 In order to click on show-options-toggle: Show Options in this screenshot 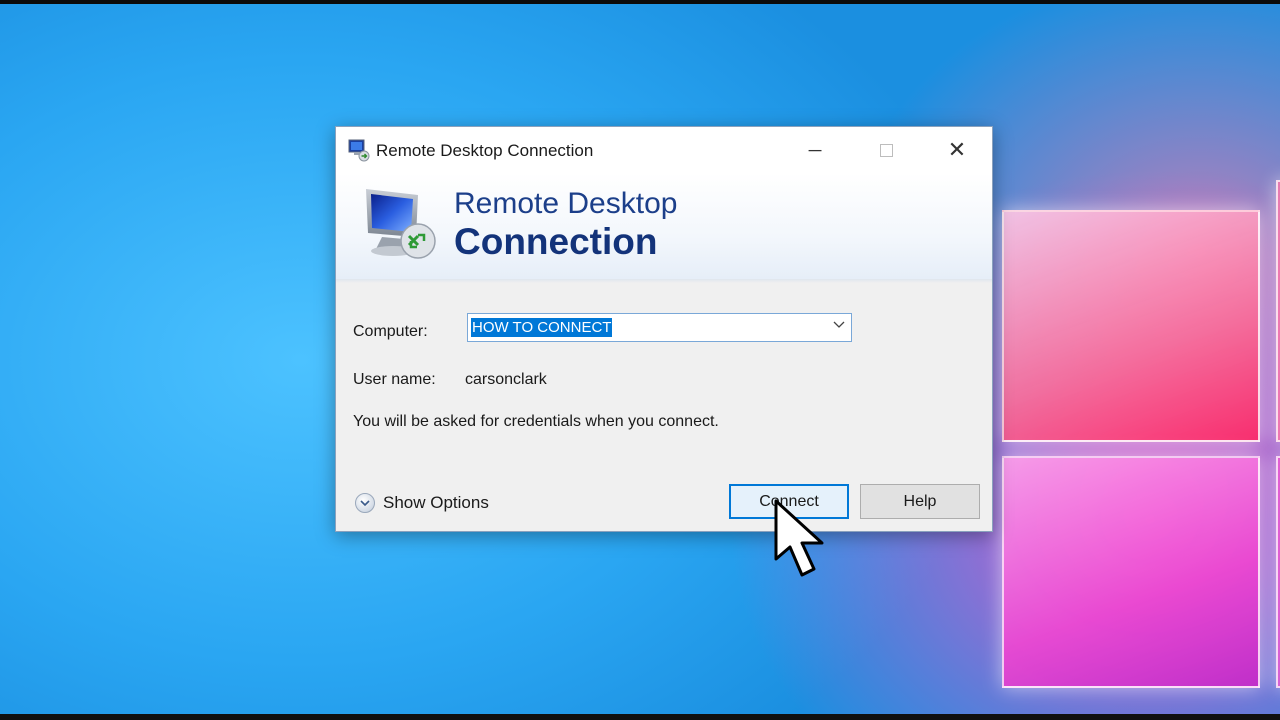, I will do `click(422, 503)`.